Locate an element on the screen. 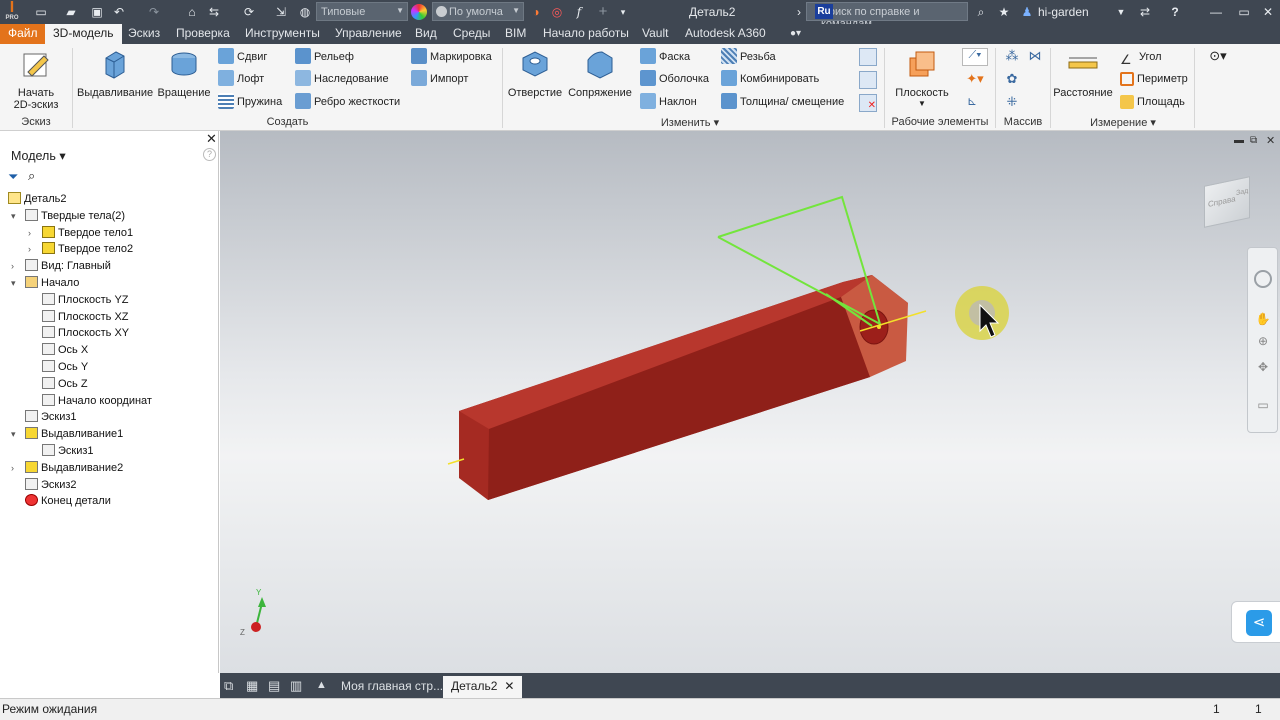 This screenshot has height=720, width=1280. redo-icon: ↷ is located at coordinates (154, 12).